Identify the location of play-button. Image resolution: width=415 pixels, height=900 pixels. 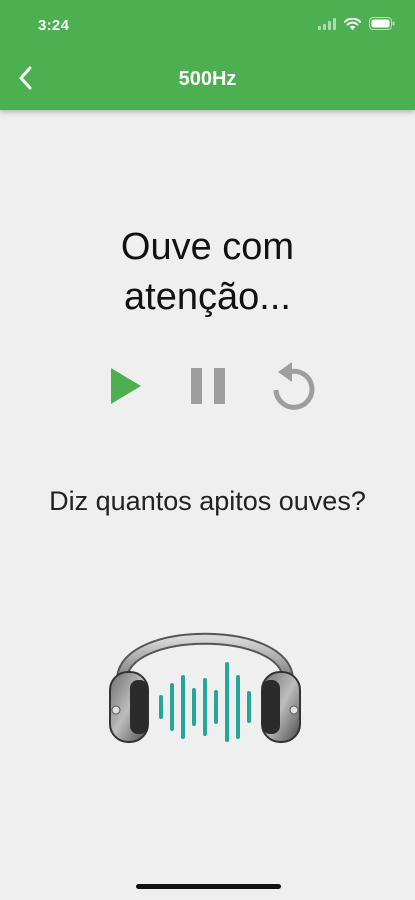
(126, 388).